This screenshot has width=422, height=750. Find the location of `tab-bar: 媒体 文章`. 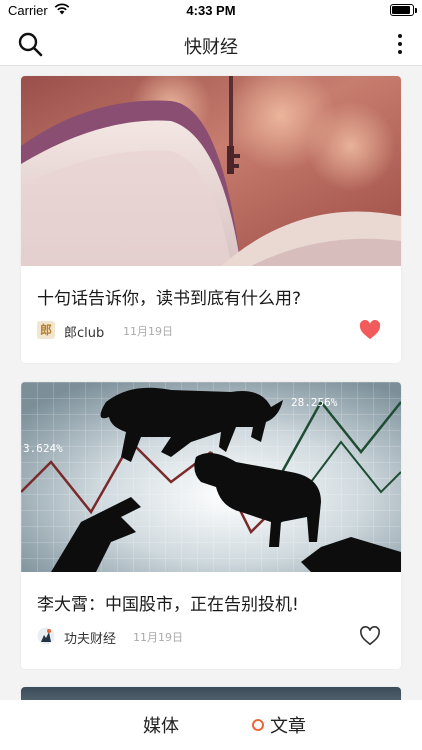

tab-bar: 媒体 文章 is located at coordinates (211, 725).